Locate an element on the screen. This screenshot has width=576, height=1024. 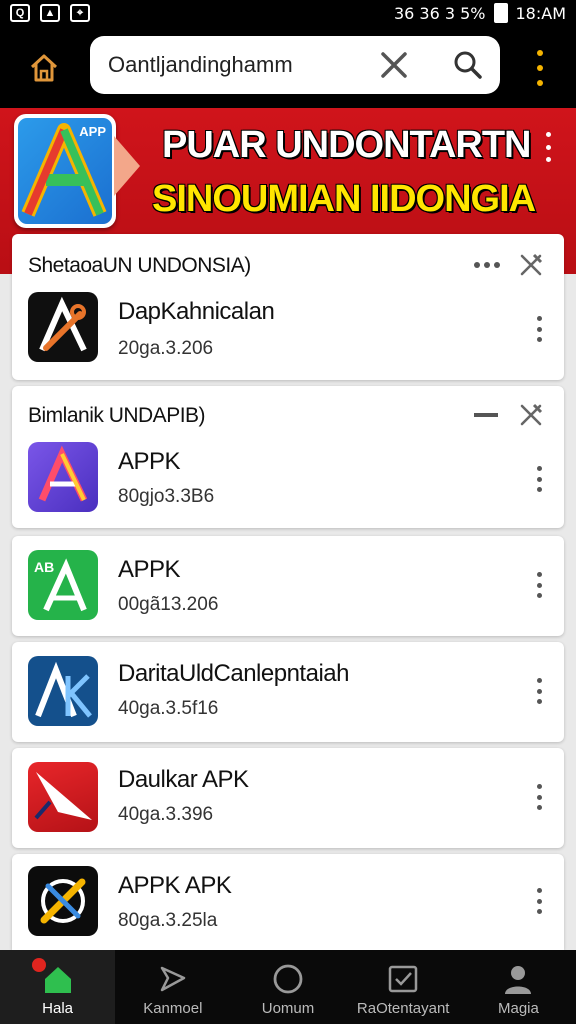
app-meta: 80gjo3.3B6 is located at coordinates (166, 496).